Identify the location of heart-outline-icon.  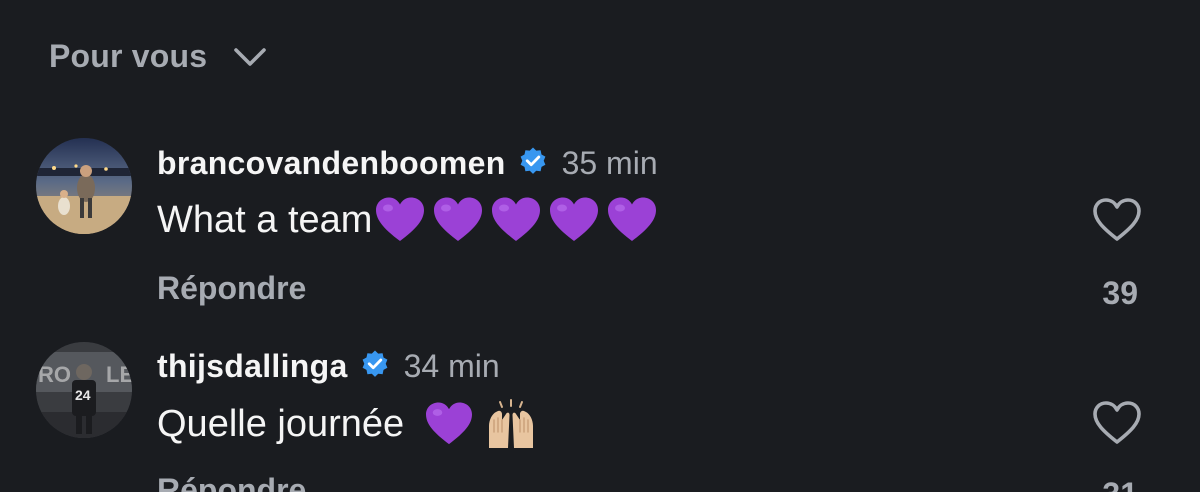
(1117, 423).